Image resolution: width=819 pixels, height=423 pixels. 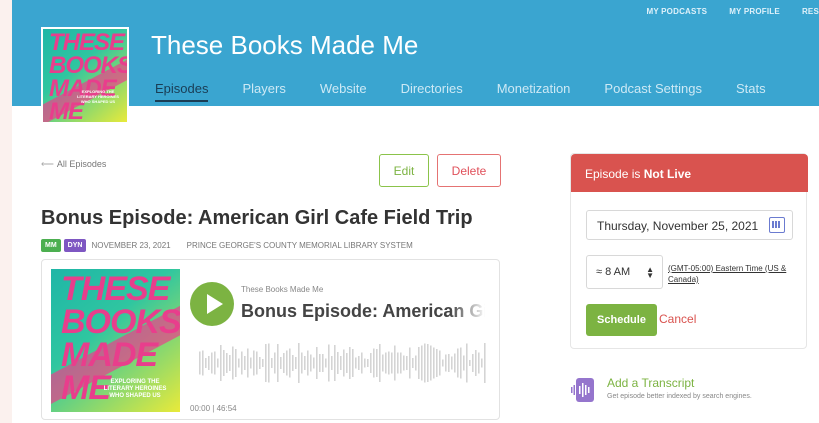 What do you see at coordinates (583, 391) in the screenshot?
I see `transcript-icon` at bounding box center [583, 391].